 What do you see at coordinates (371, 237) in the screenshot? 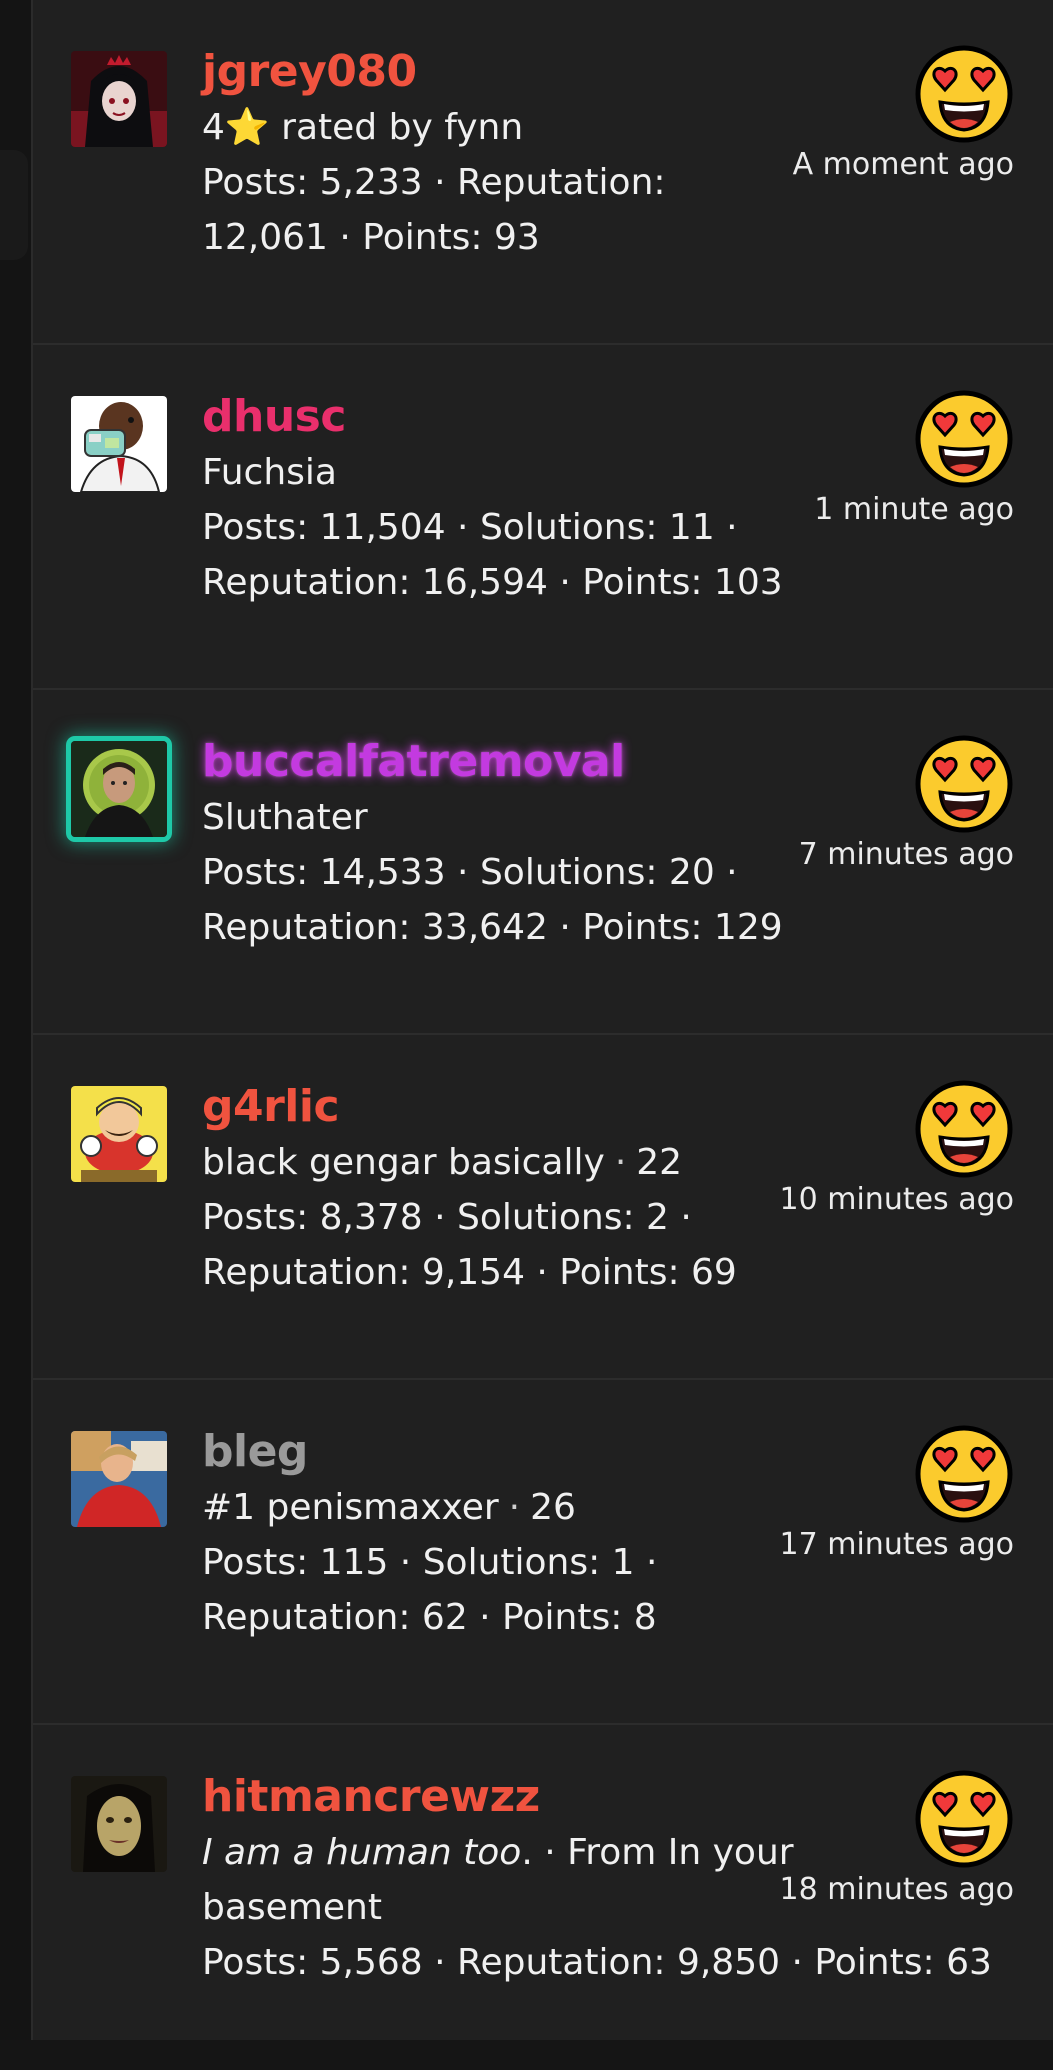
I see `stats-line: 12,061 · Points: 93` at bounding box center [371, 237].